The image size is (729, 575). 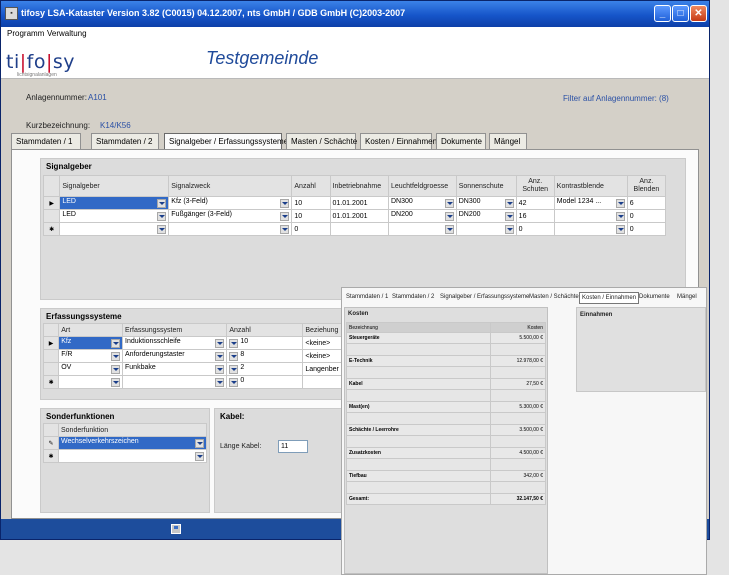 I want to click on cost-amount: 27,50 €, so click(x=518, y=384).